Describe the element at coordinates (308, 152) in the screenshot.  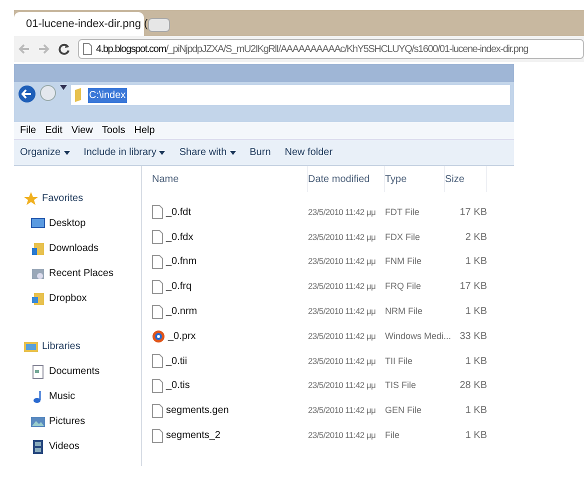
I see `toolbar-button: New folder` at that location.